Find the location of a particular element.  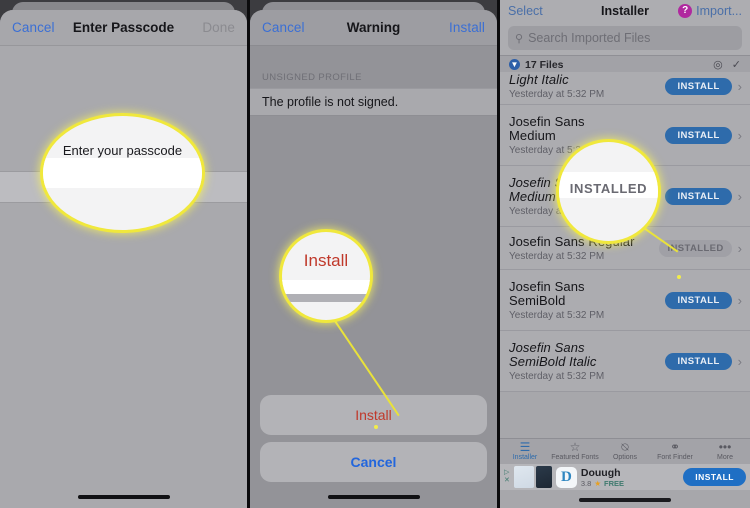

ad-app-title: Douugh is located at coordinates (600, 472).